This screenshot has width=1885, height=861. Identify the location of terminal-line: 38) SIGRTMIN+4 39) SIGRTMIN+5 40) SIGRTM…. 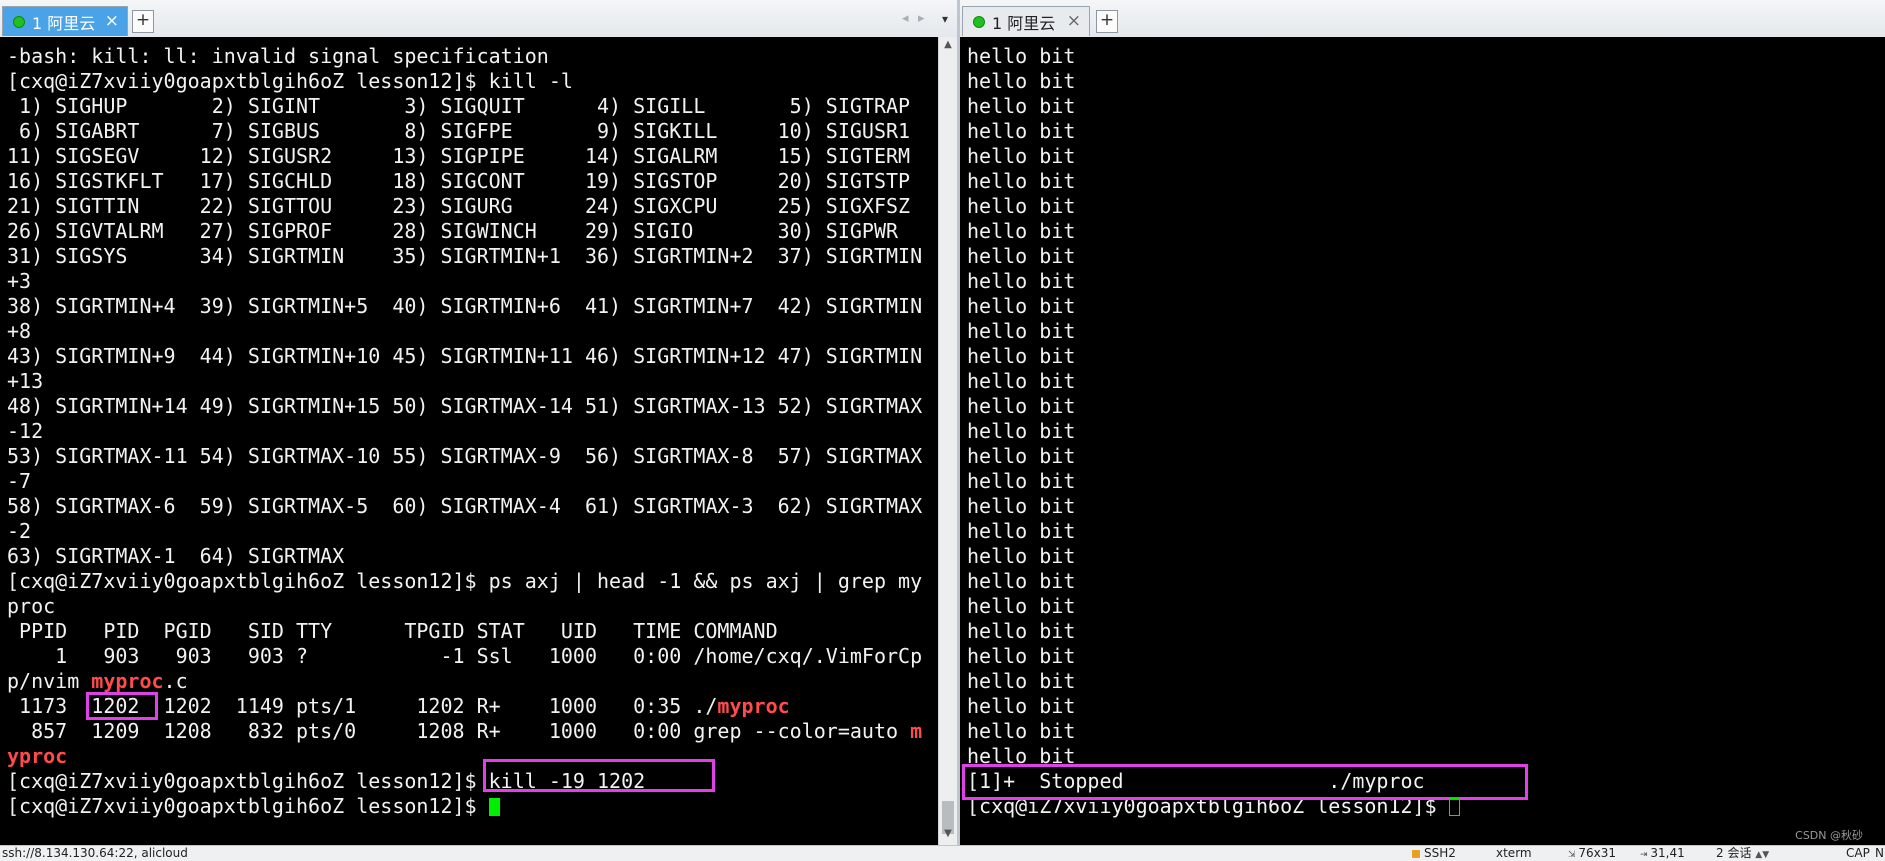
(465, 306).